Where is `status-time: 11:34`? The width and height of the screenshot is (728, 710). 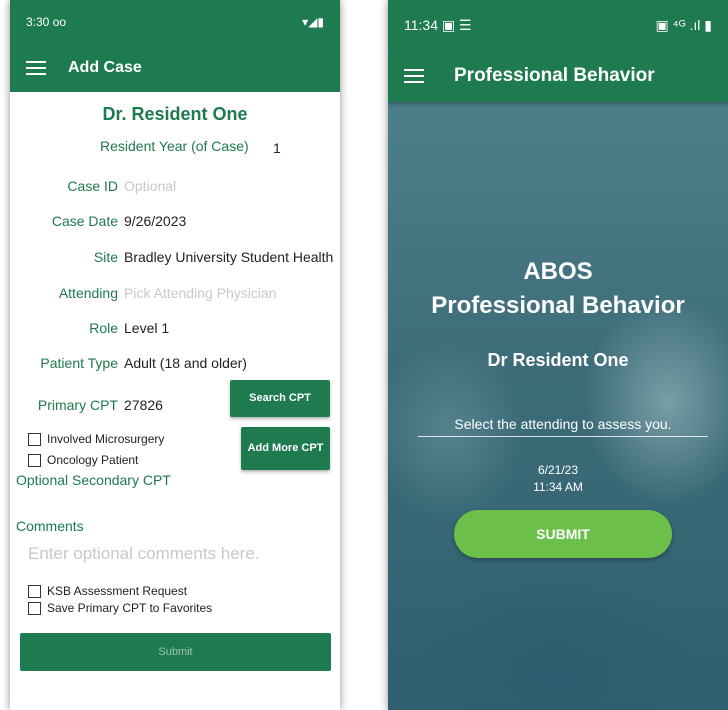 status-time: 11:34 is located at coordinates (421, 24).